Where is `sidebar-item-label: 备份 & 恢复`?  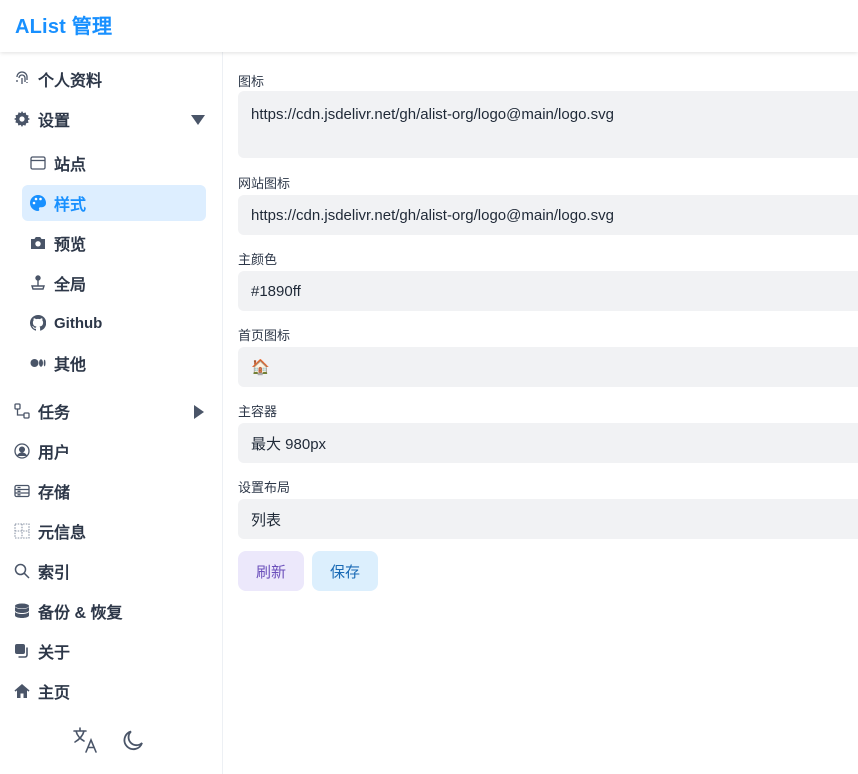
sidebar-item-label: 备份 & 恢复 is located at coordinates (80, 613).